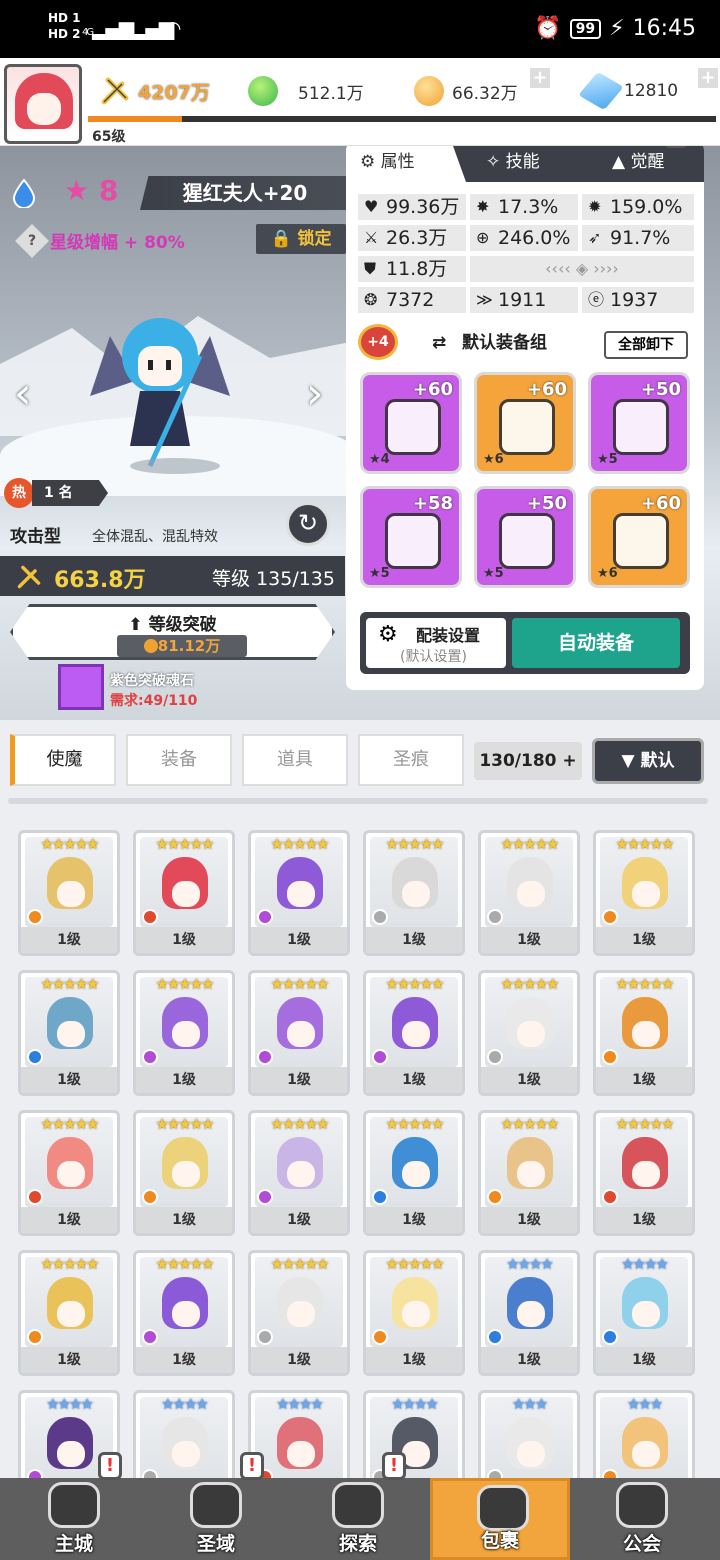 This screenshot has height=1560, width=720. What do you see at coordinates (23, 393) in the screenshot?
I see `prev-hero-arrow: ‹` at bounding box center [23, 393].